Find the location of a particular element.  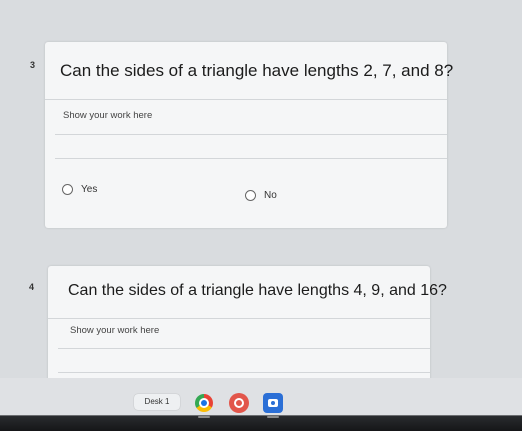

choice-no: No is located at coordinates (261, 195).